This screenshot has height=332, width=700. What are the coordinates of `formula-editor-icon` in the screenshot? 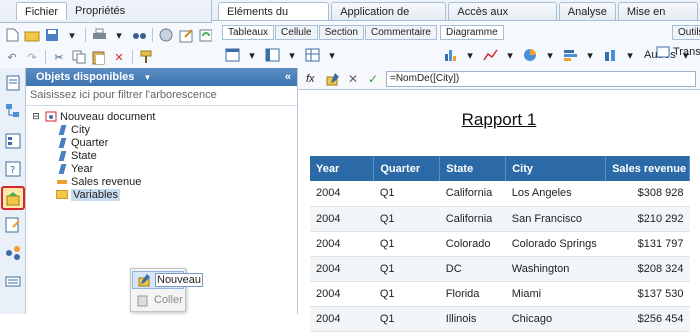 It's located at (333, 79).